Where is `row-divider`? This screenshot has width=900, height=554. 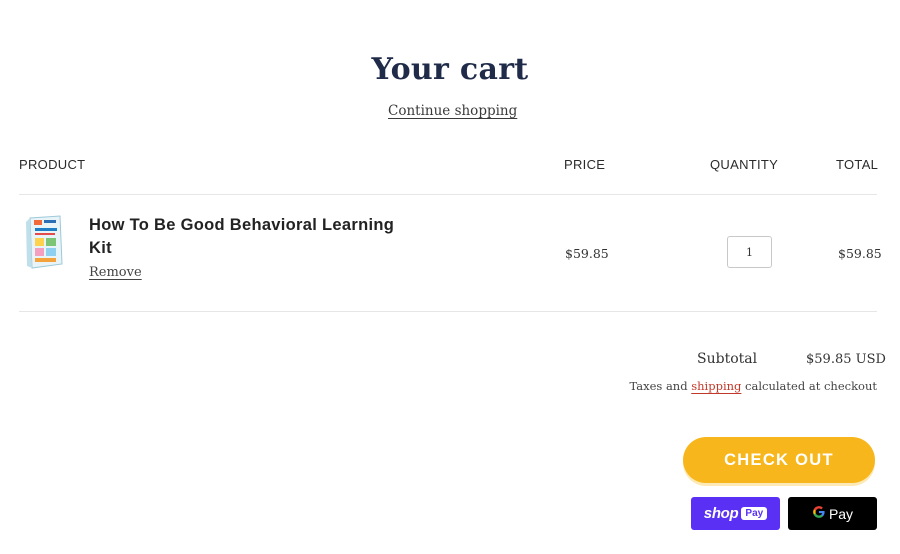 row-divider is located at coordinates (448, 311).